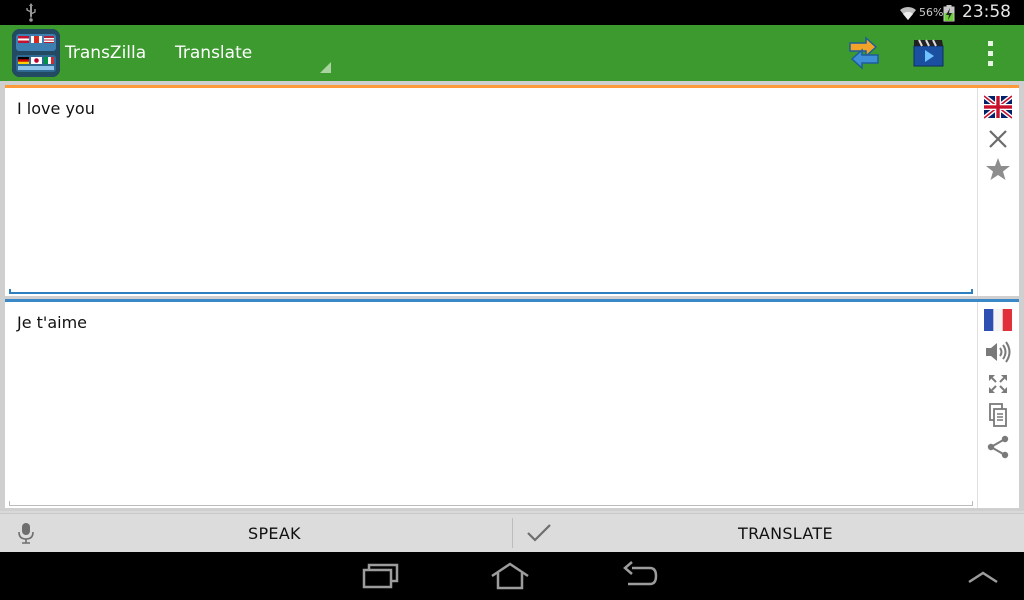 The height and width of the screenshot is (600, 1024). I want to click on home-icon, so click(510, 576).